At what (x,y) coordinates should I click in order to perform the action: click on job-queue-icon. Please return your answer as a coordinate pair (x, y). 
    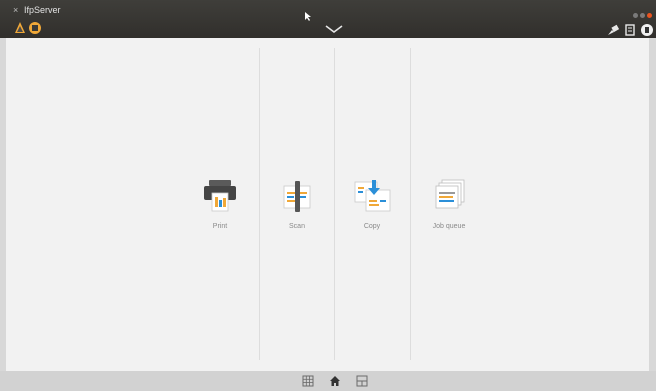
    Looking at the image, I should click on (450, 194).